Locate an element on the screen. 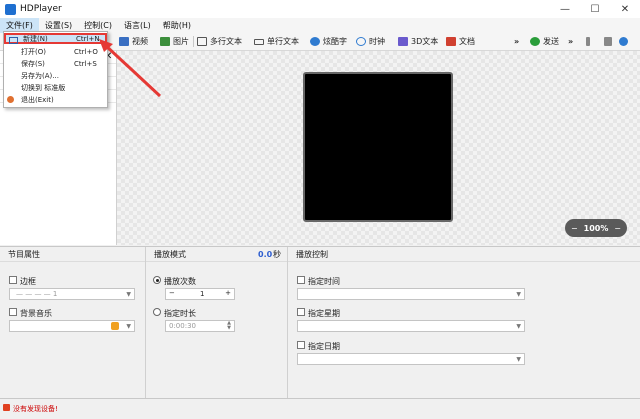  specify-date-checkbox is located at coordinates (301, 345).